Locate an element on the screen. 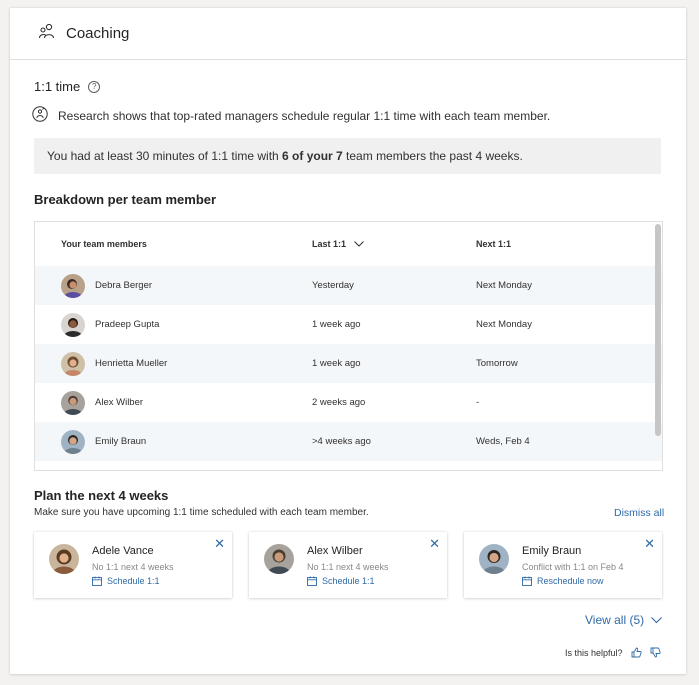 This screenshot has height=685, width=699. suggestion-note: Conflict with 1:1 on Feb 4 is located at coordinates (573, 567).